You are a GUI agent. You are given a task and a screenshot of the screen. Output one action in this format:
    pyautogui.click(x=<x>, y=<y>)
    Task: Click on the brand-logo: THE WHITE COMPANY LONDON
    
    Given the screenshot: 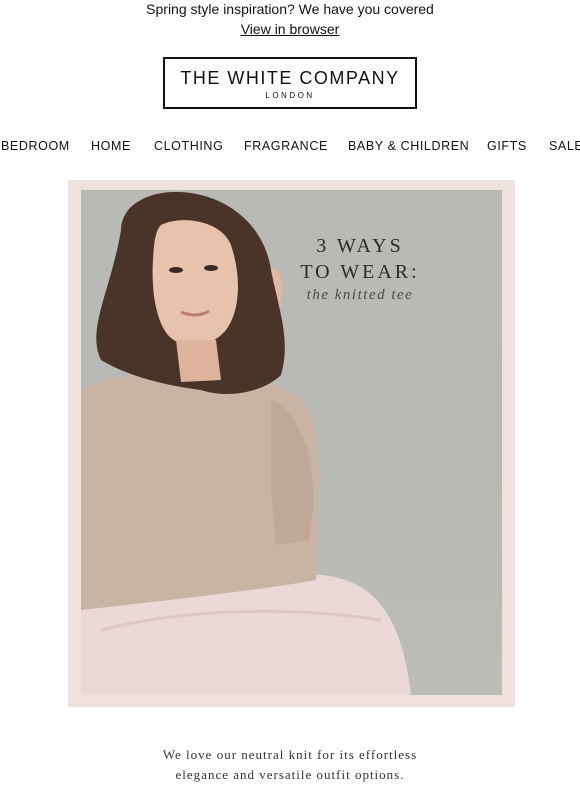 What is the action you would take?
    pyautogui.click(x=290, y=83)
    